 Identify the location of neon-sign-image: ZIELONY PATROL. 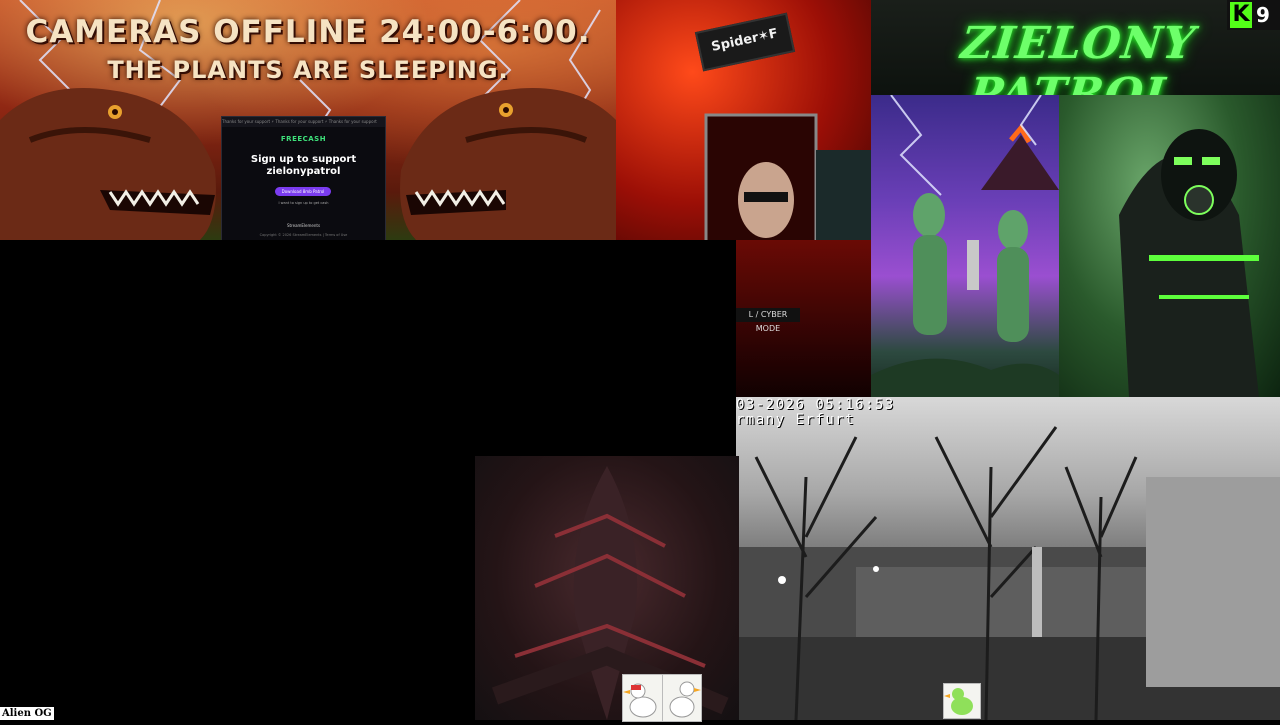
(1075, 47).